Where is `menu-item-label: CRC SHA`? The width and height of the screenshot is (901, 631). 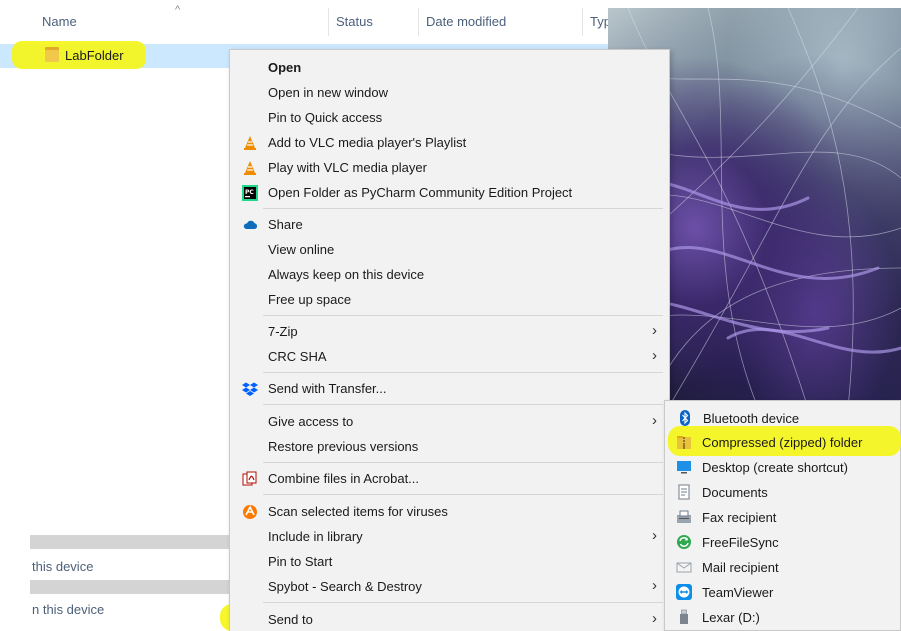 menu-item-label: CRC SHA is located at coordinates (297, 356).